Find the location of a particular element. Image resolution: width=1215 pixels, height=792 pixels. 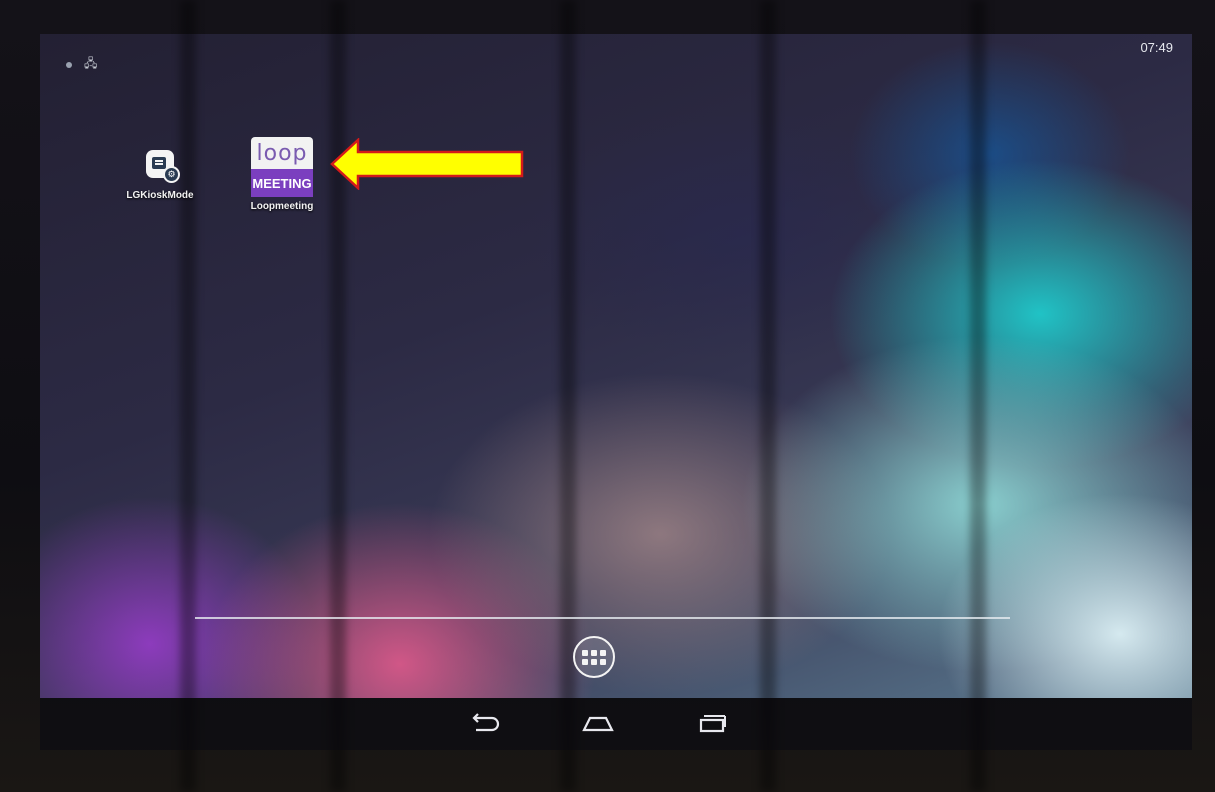

app-loopmeeting: loop MEETING Loopmeeting is located at coordinates (282, 174).